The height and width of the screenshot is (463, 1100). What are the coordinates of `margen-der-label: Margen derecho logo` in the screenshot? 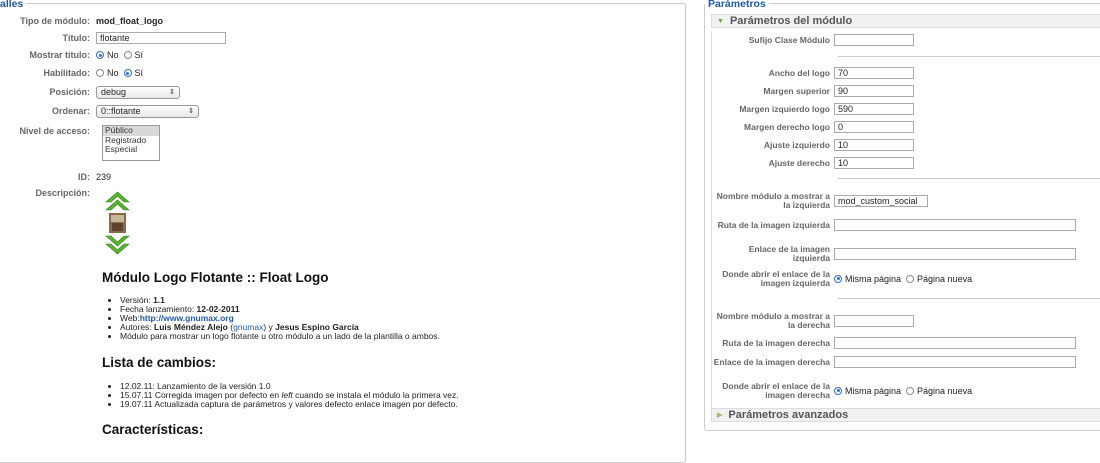 It's located at (787, 126).